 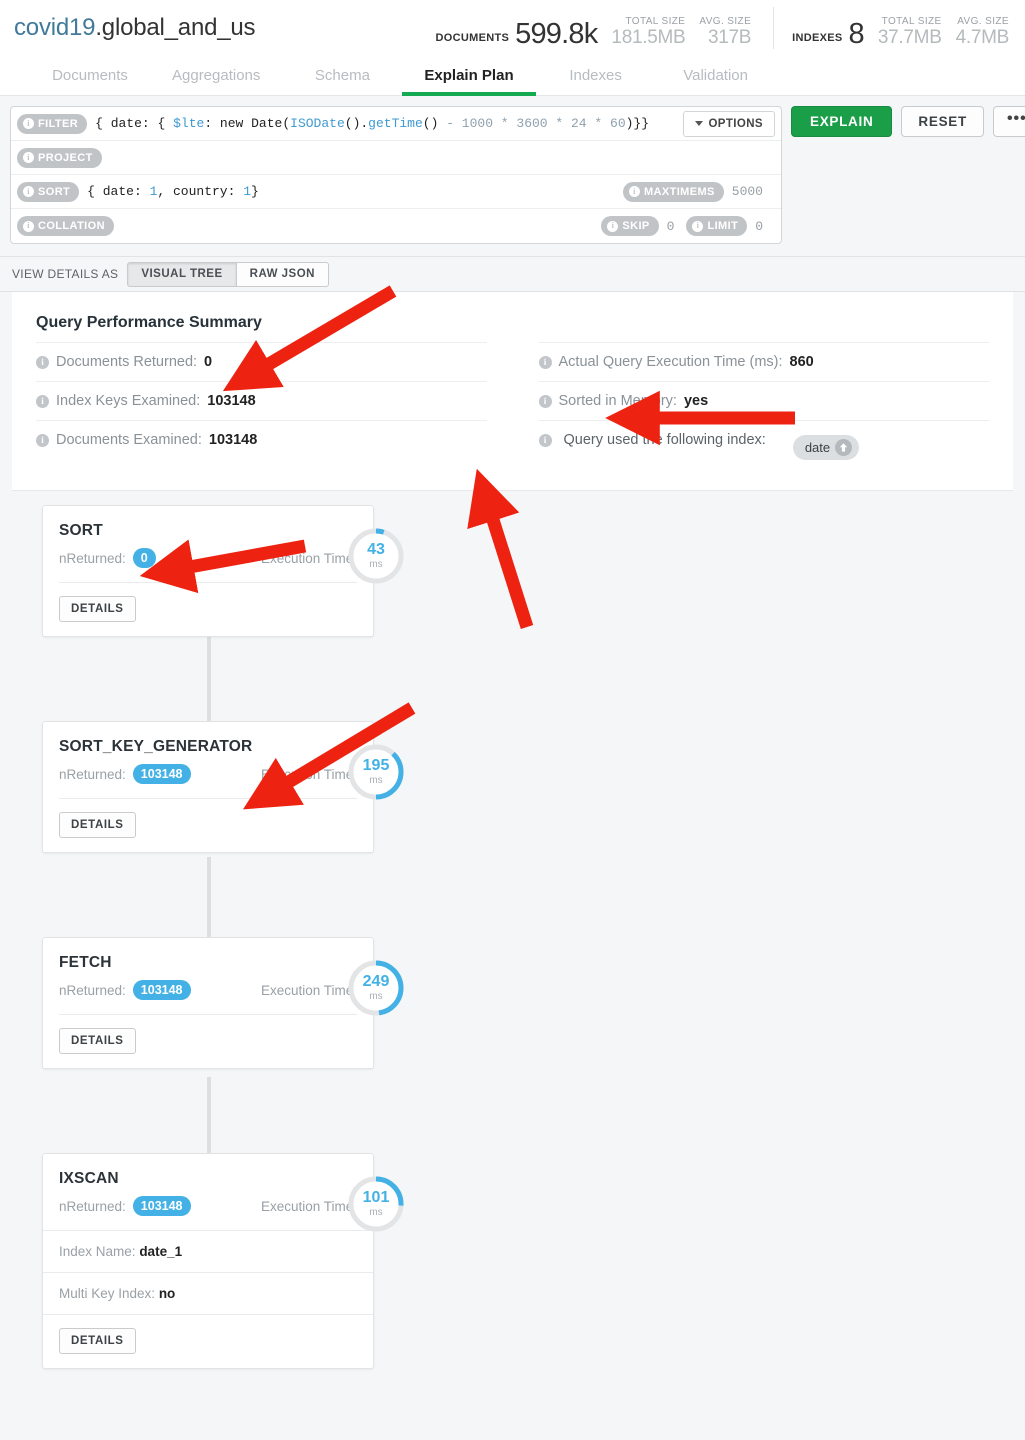 What do you see at coordinates (52, 123) in the screenshot?
I see `filter-pill: i FILTER` at bounding box center [52, 123].